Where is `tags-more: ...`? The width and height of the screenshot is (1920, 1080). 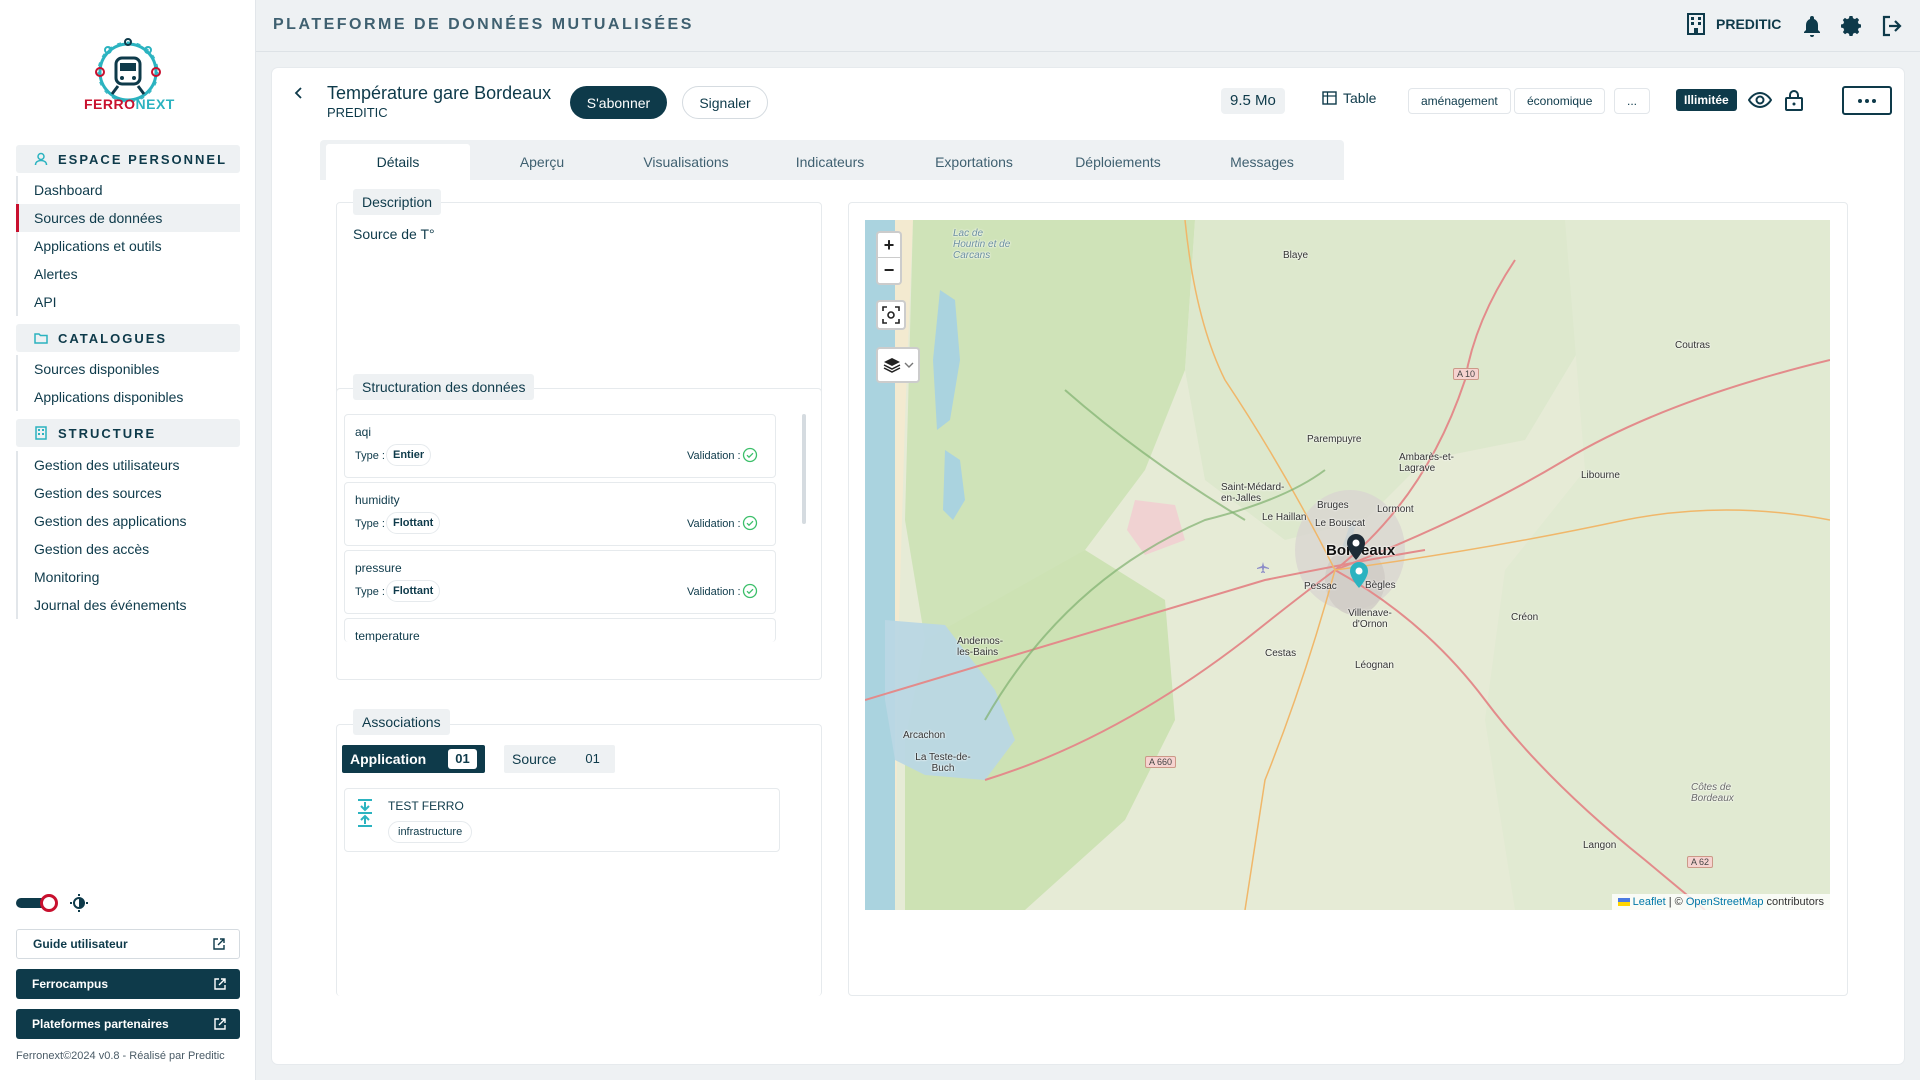
tags-more: ... is located at coordinates (1632, 101).